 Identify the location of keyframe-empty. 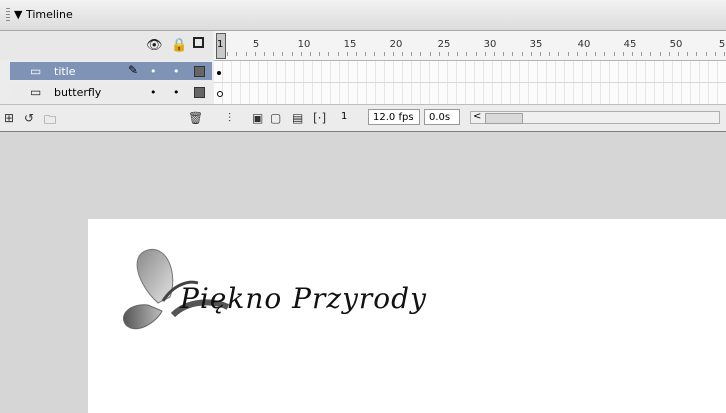
(220, 94).